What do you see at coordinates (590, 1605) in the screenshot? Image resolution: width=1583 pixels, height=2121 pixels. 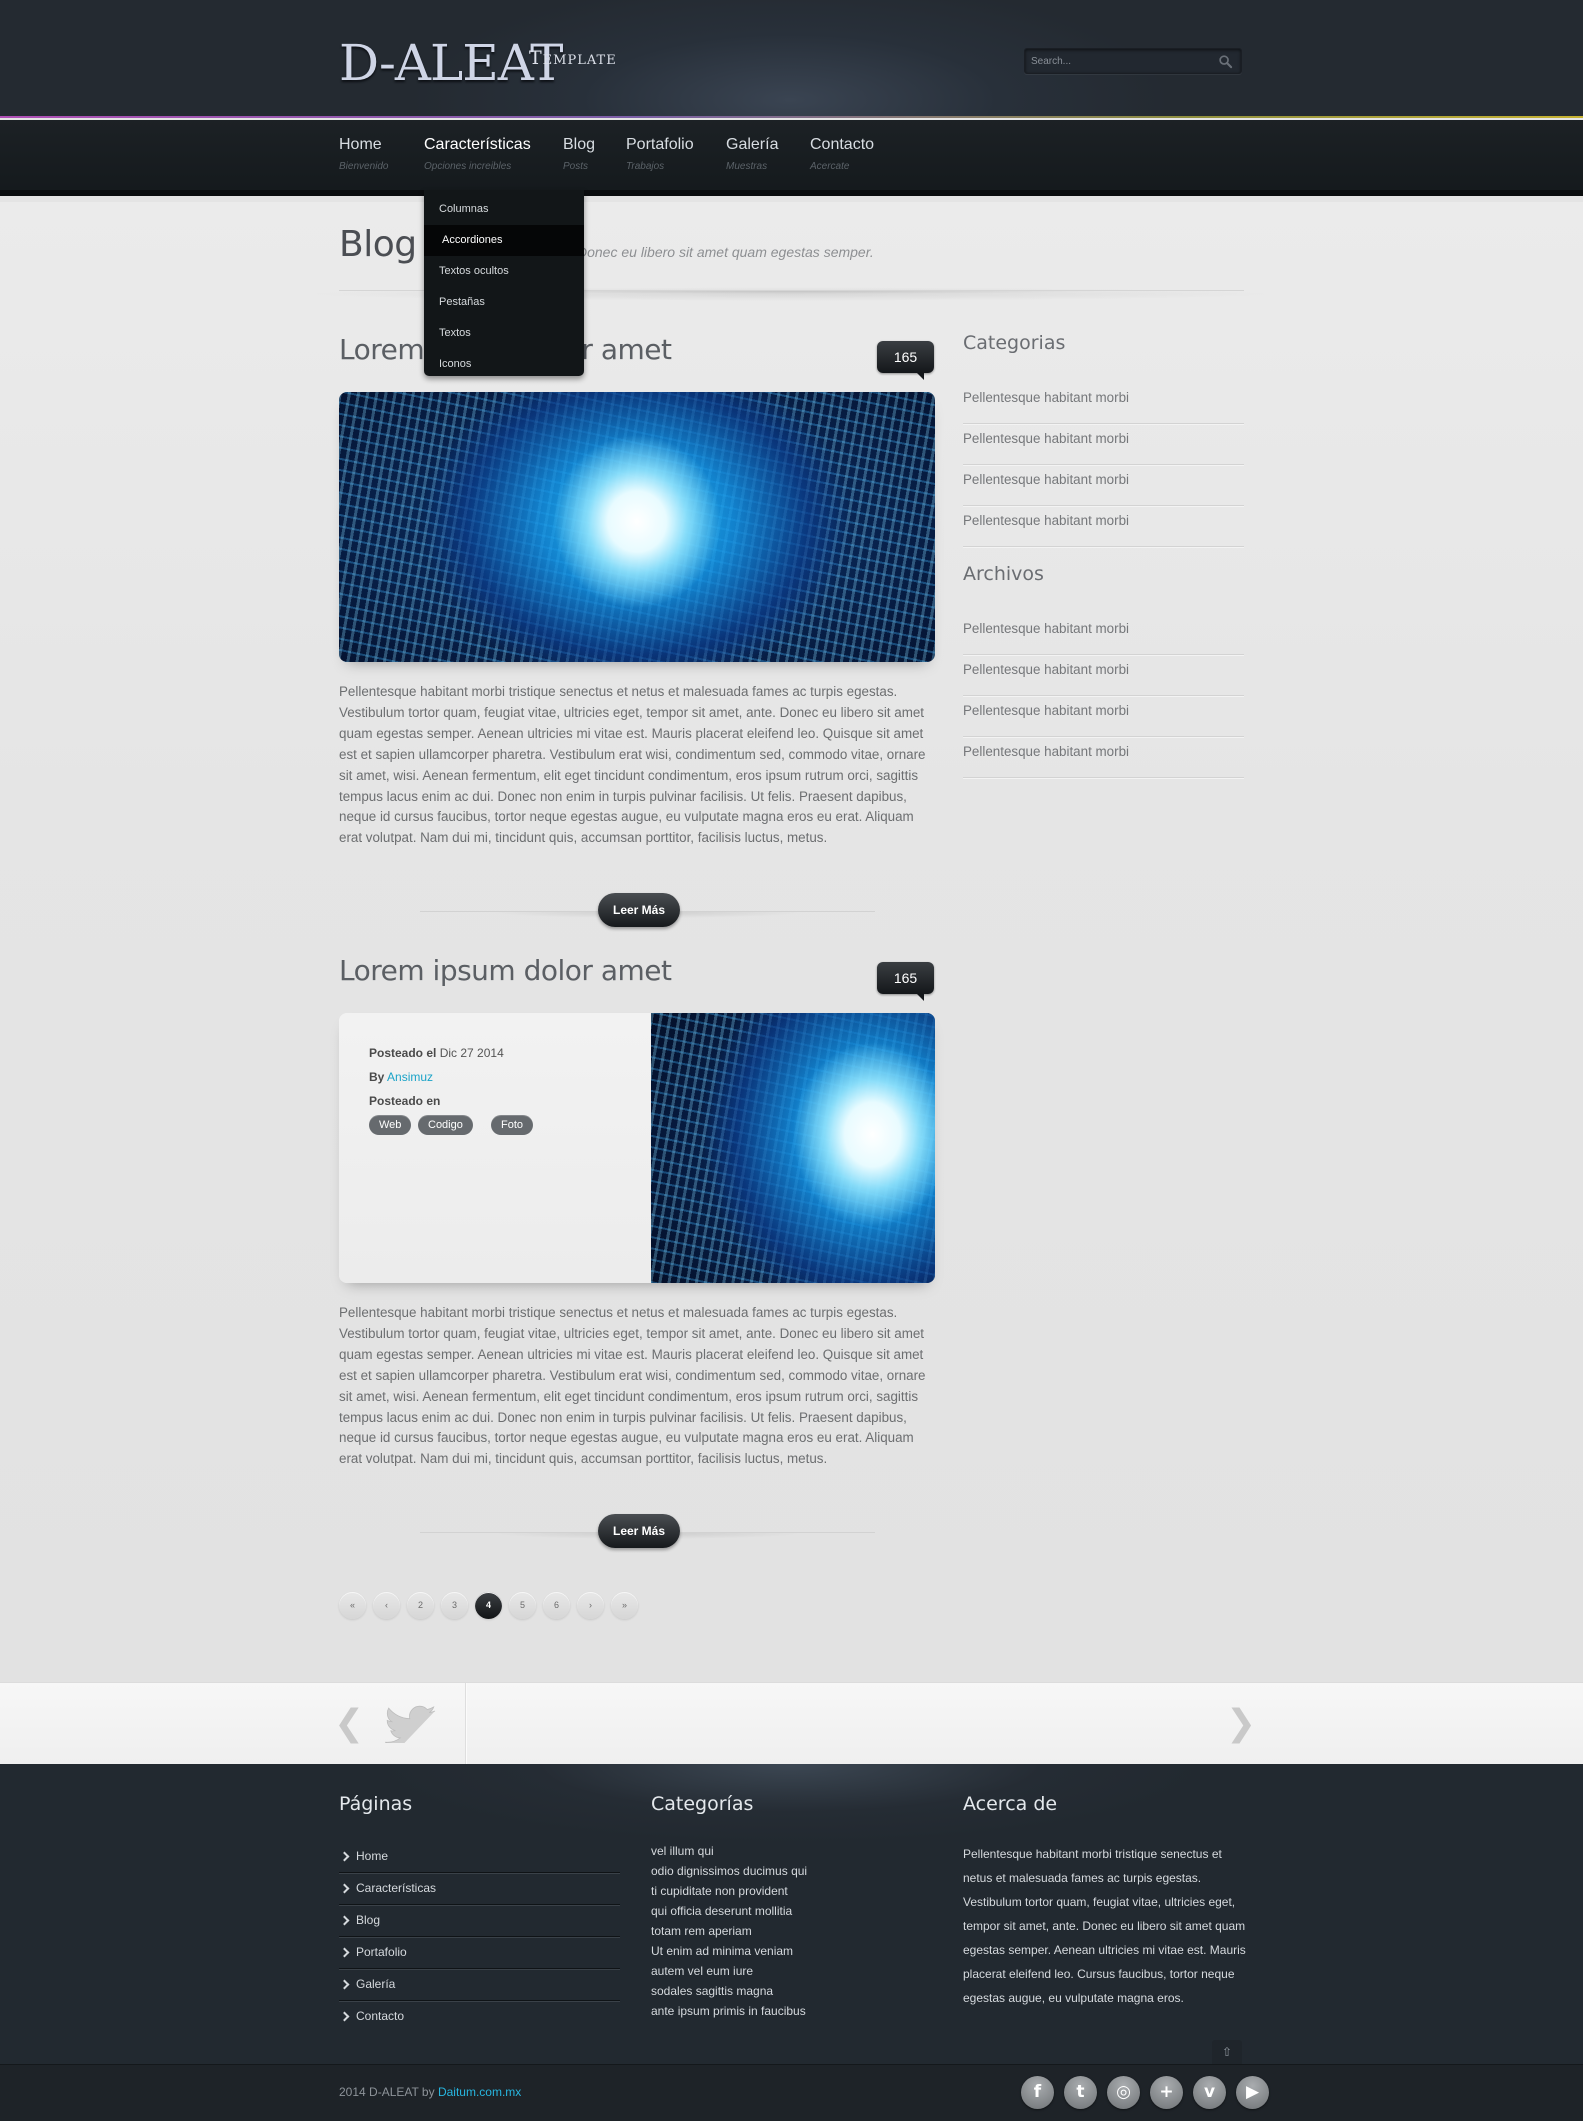 I see `pagination-button: ›` at bounding box center [590, 1605].